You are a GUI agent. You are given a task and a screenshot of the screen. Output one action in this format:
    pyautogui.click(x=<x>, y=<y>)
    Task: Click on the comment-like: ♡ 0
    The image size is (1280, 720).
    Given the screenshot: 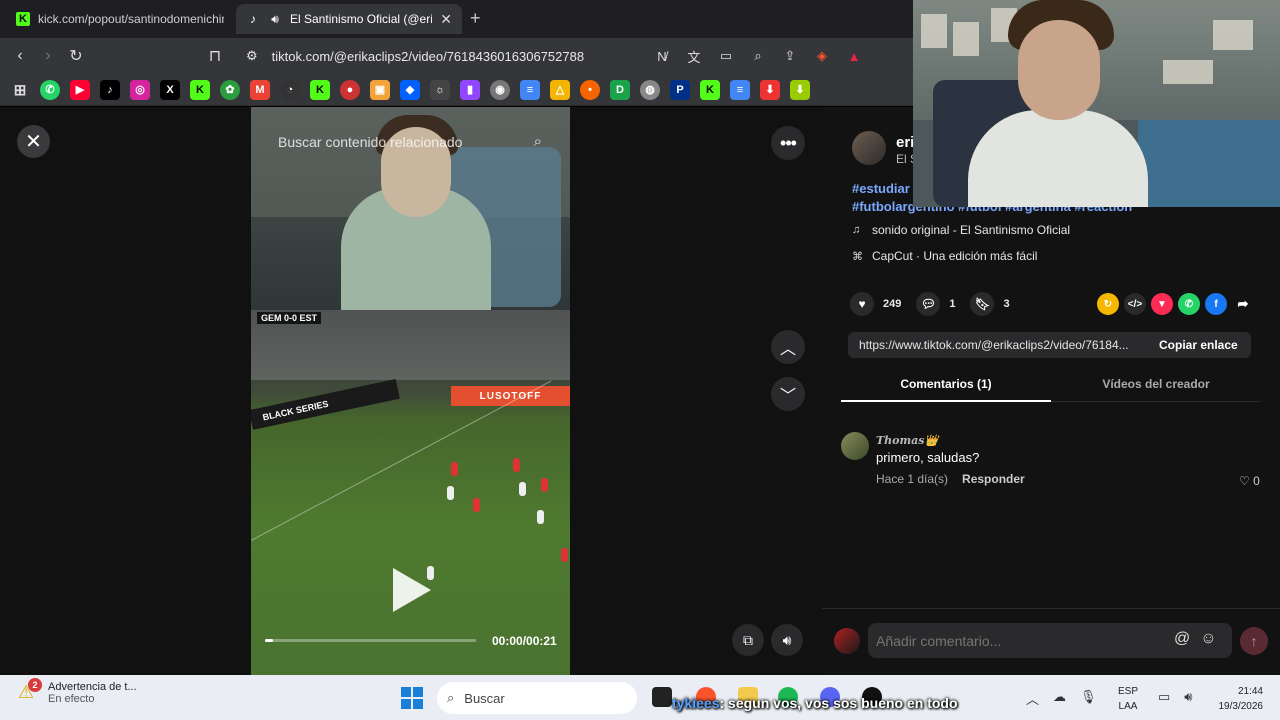 What is the action you would take?
    pyautogui.click(x=1249, y=481)
    